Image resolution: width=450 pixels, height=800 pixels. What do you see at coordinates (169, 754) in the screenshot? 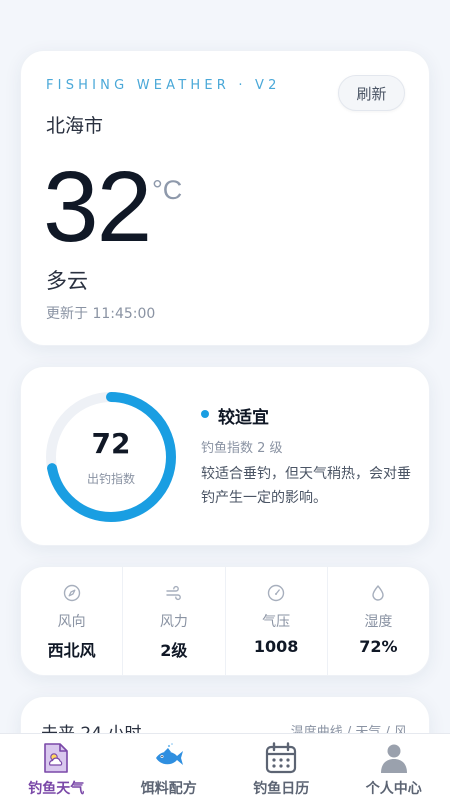
I see `fish-icon` at bounding box center [169, 754].